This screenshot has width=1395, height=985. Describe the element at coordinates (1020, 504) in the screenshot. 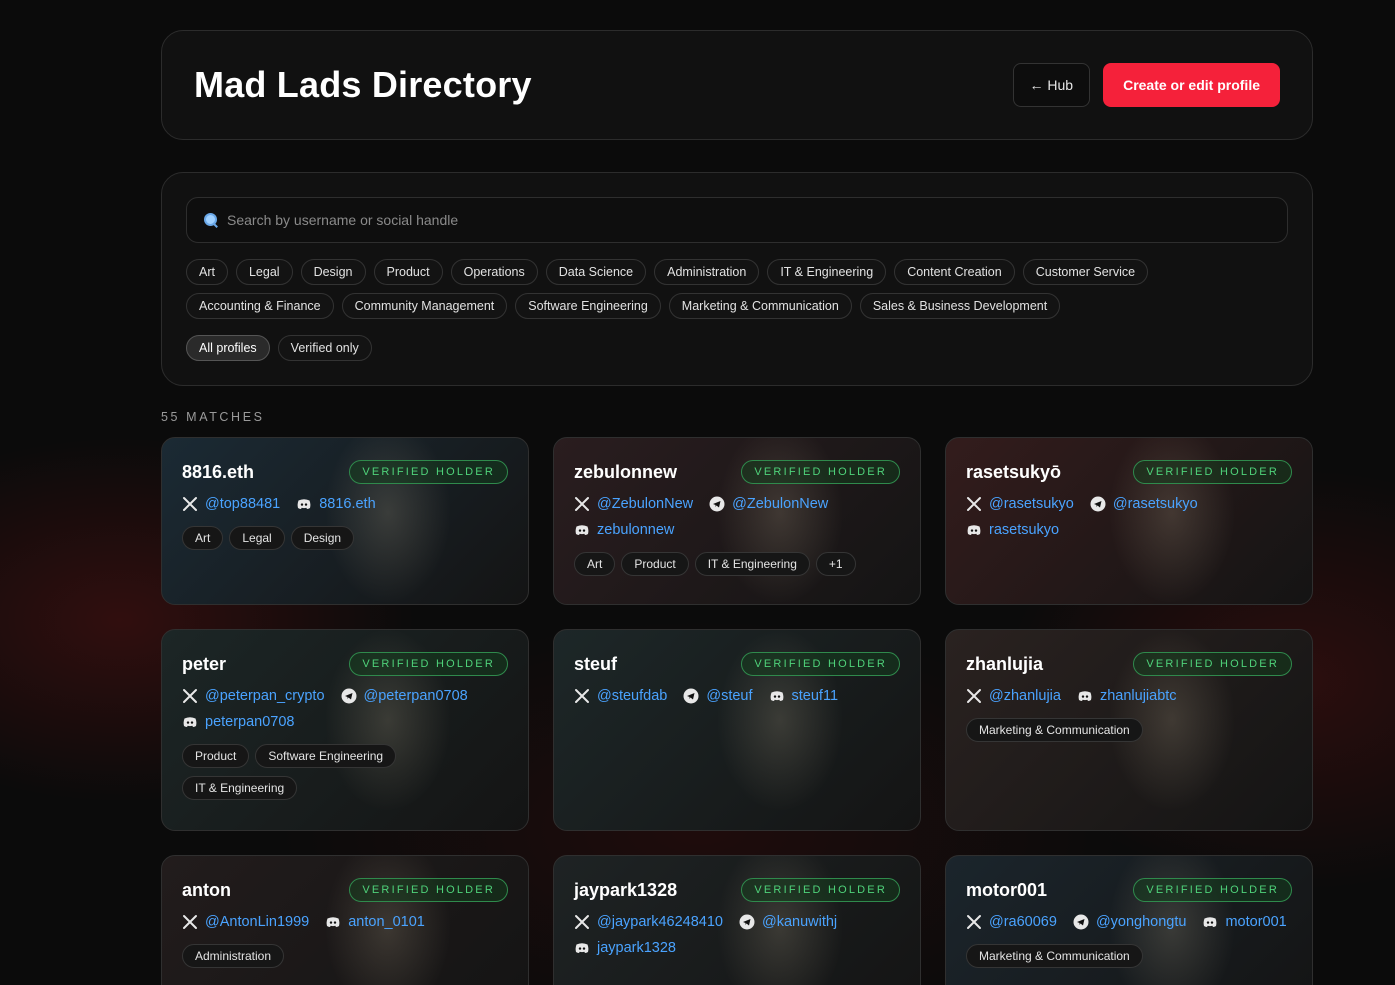

I see `social-link-x: @rasetsukyo` at that location.